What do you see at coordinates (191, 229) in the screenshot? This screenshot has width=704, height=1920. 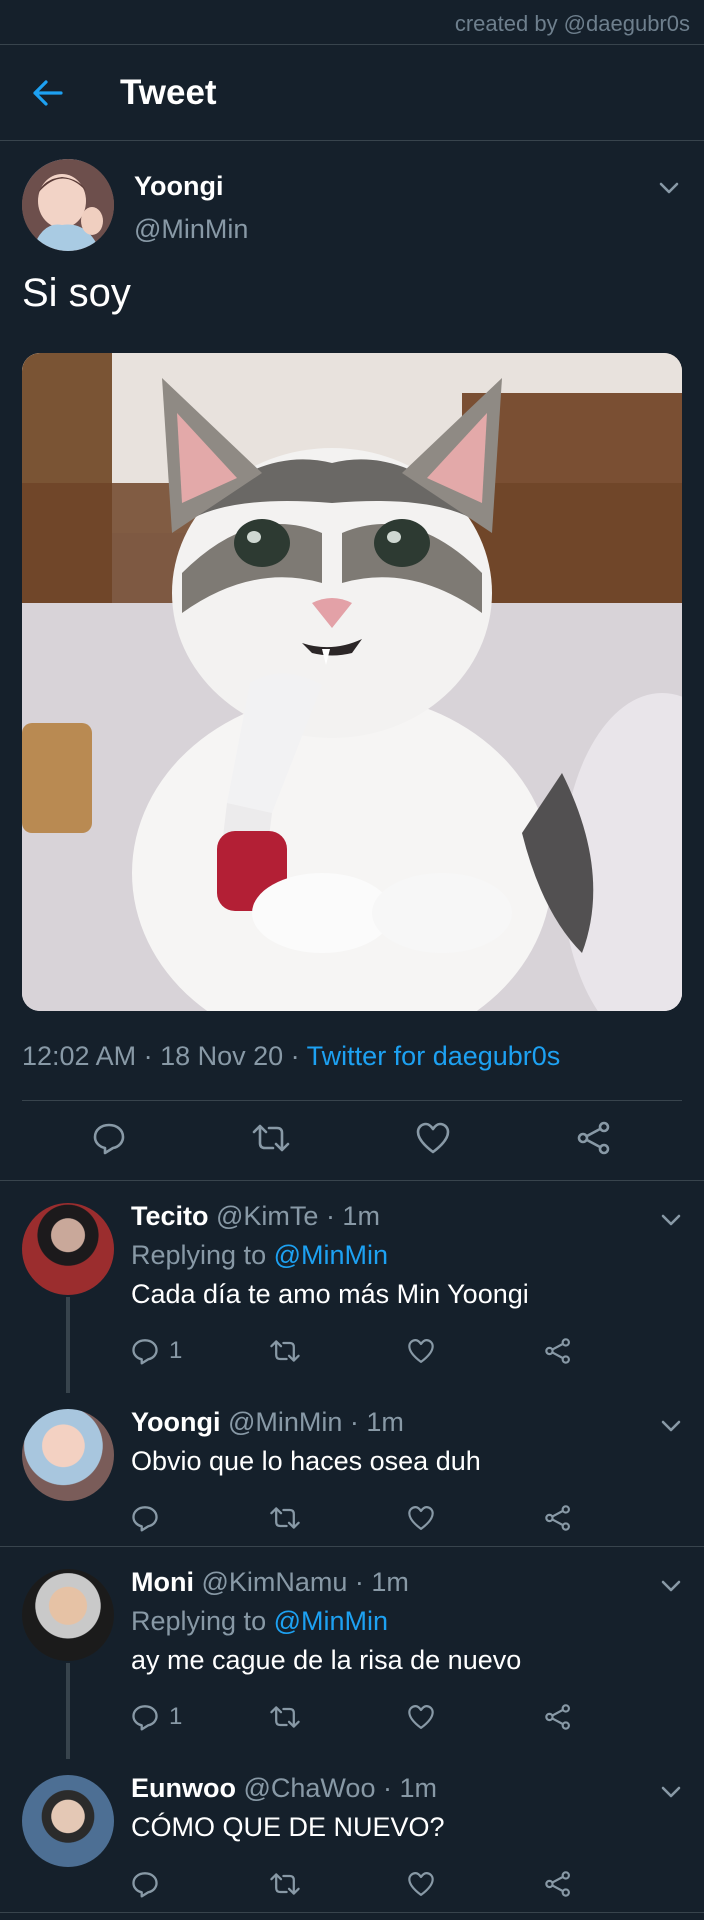 I see `author-handle: @MinMin` at bounding box center [191, 229].